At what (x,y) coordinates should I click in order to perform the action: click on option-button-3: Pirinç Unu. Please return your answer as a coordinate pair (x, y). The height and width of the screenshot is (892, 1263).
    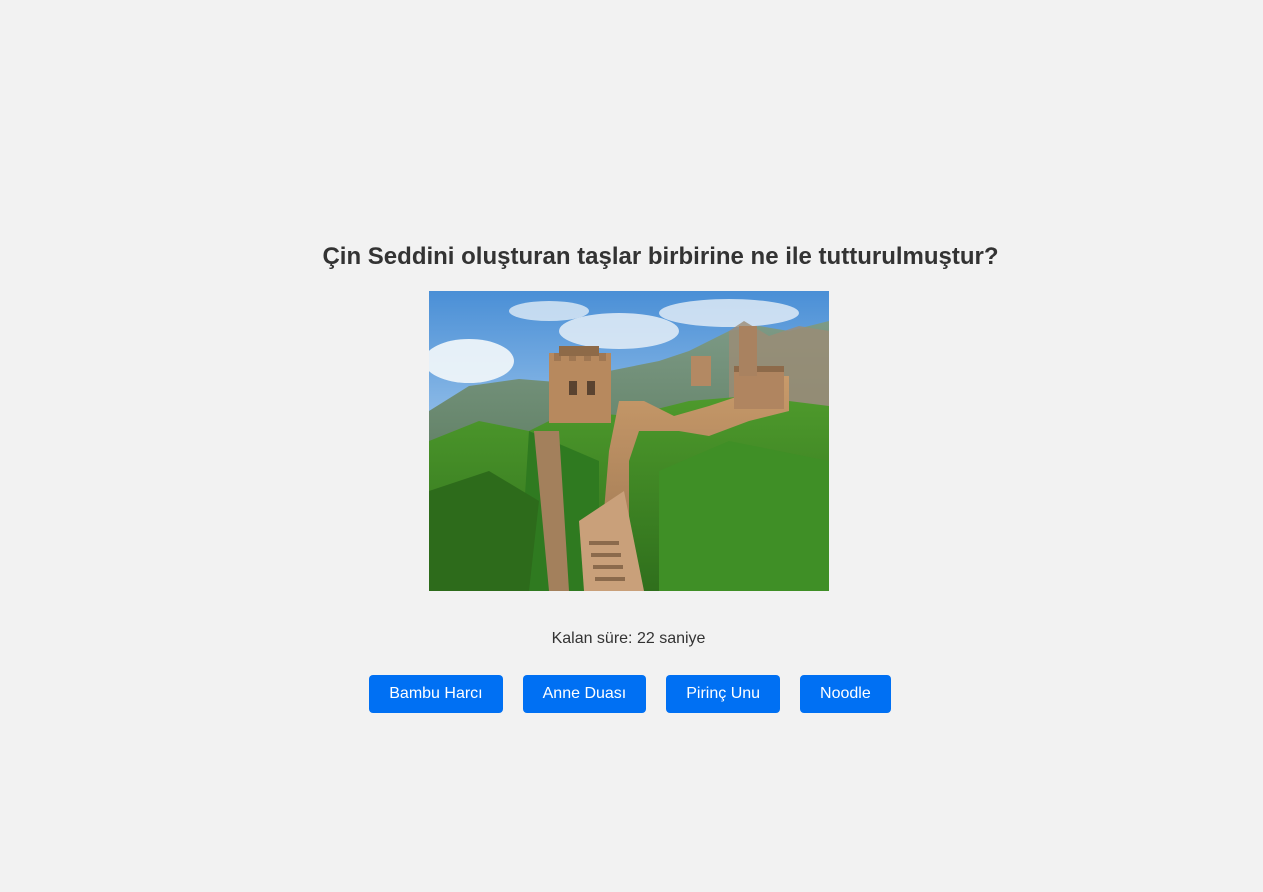
    Looking at the image, I should click on (723, 694).